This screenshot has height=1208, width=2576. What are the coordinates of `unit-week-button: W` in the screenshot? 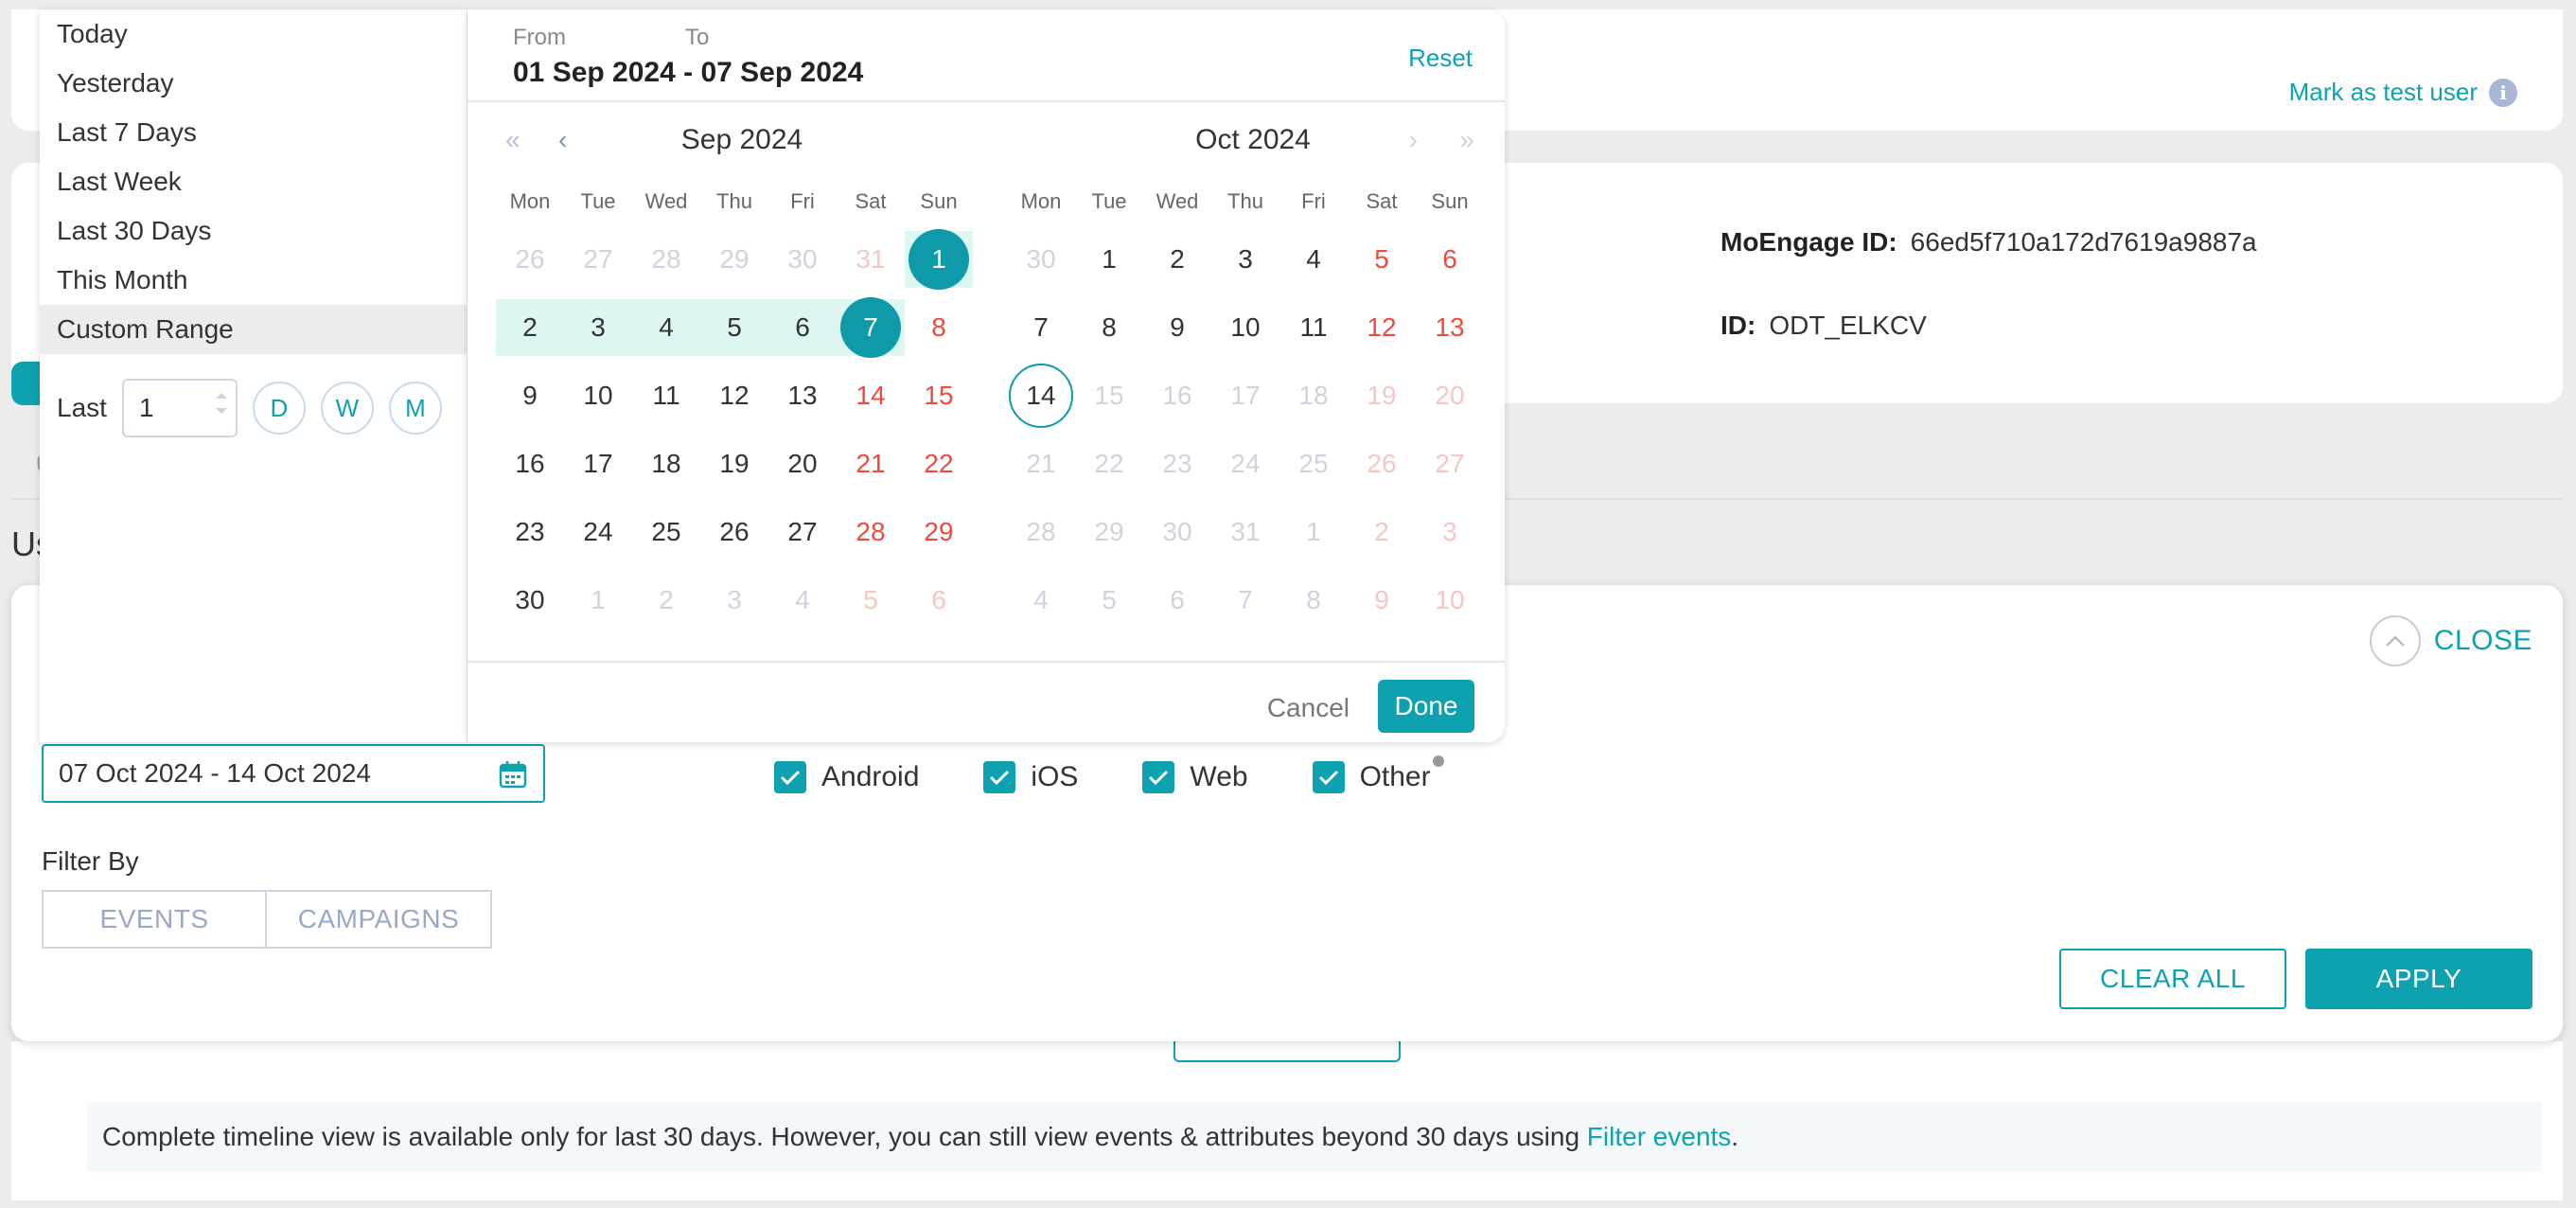 It's located at (347, 408).